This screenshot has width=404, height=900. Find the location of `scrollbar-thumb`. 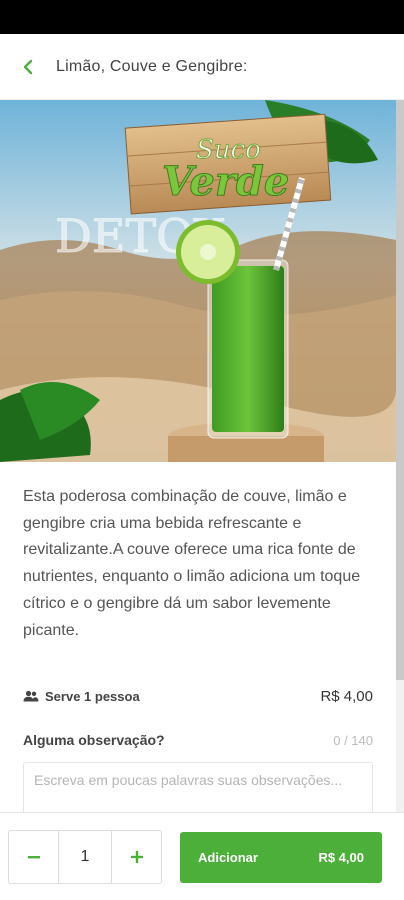

scrollbar-thumb is located at coordinates (400, 390).